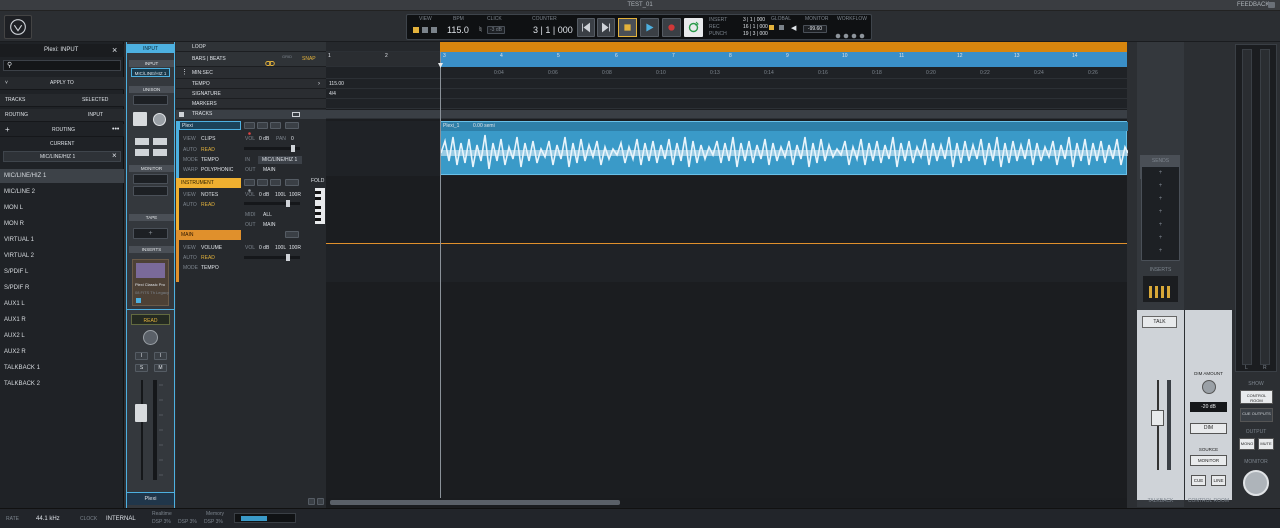 This screenshot has width=1280, height=528. Describe the element at coordinates (25, 176) in the screenshot. I see `input-item-1: MIC/LINE/HIZ 1` at that location.